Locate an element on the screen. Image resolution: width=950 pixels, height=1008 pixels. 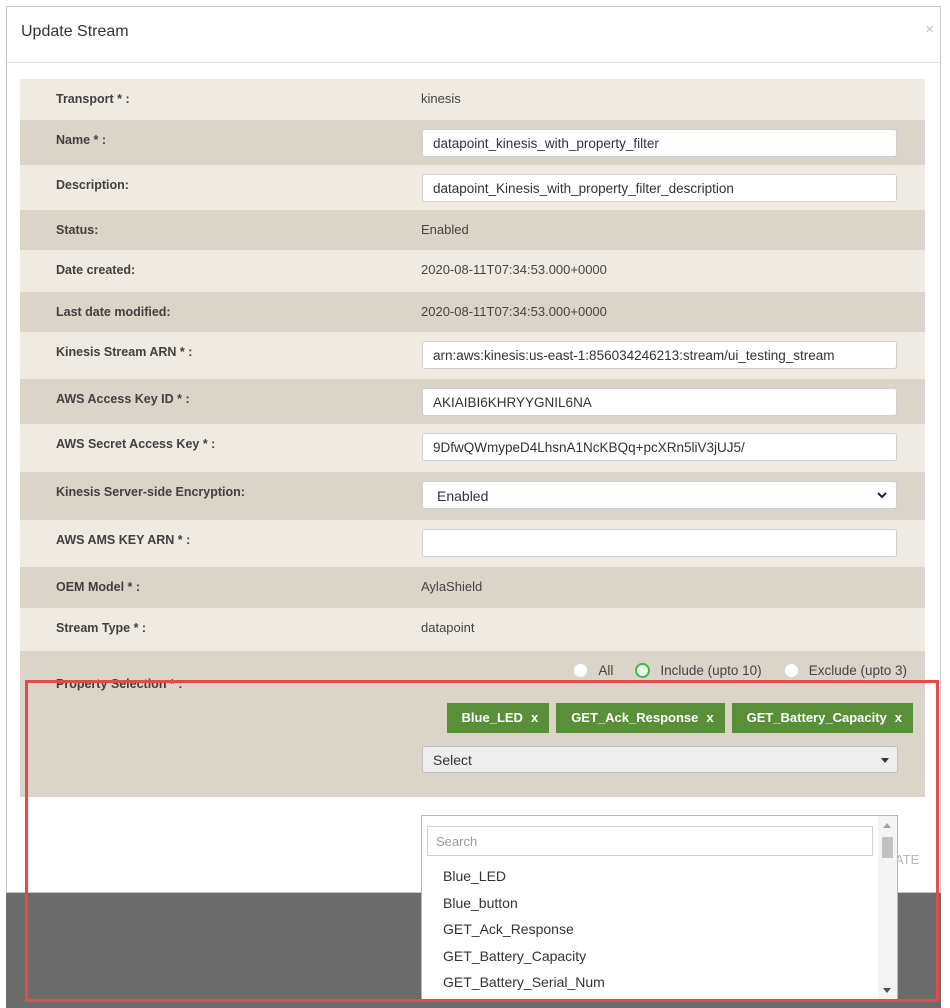
scrollbar-thumb is located at coordinates (887, 847).